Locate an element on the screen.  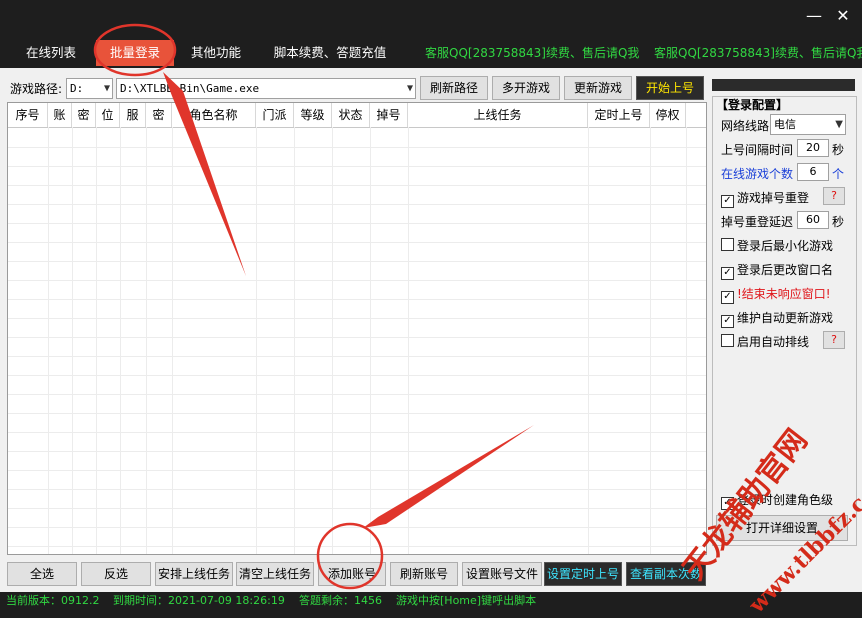
multi-open-button: 多开游戏 is located at coordinates (526, 88).